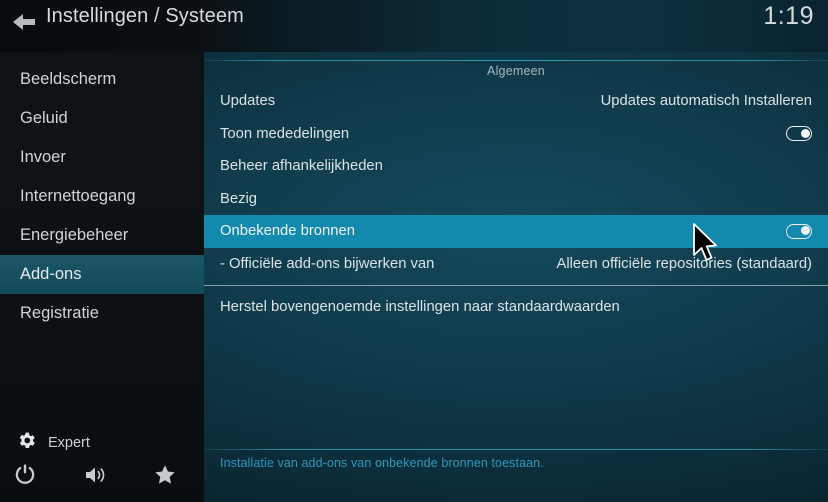 The width and height of the screenshot is (828, 502). I want to click on toggle-onbekende-bronnen, so click(799, 231).